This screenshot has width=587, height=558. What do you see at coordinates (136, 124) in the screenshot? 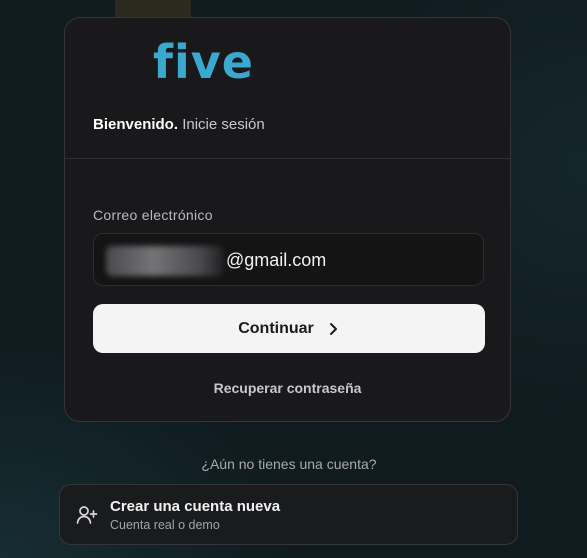
I see `welcome-title: Bienvenido.` at bounding box center [136, 124].